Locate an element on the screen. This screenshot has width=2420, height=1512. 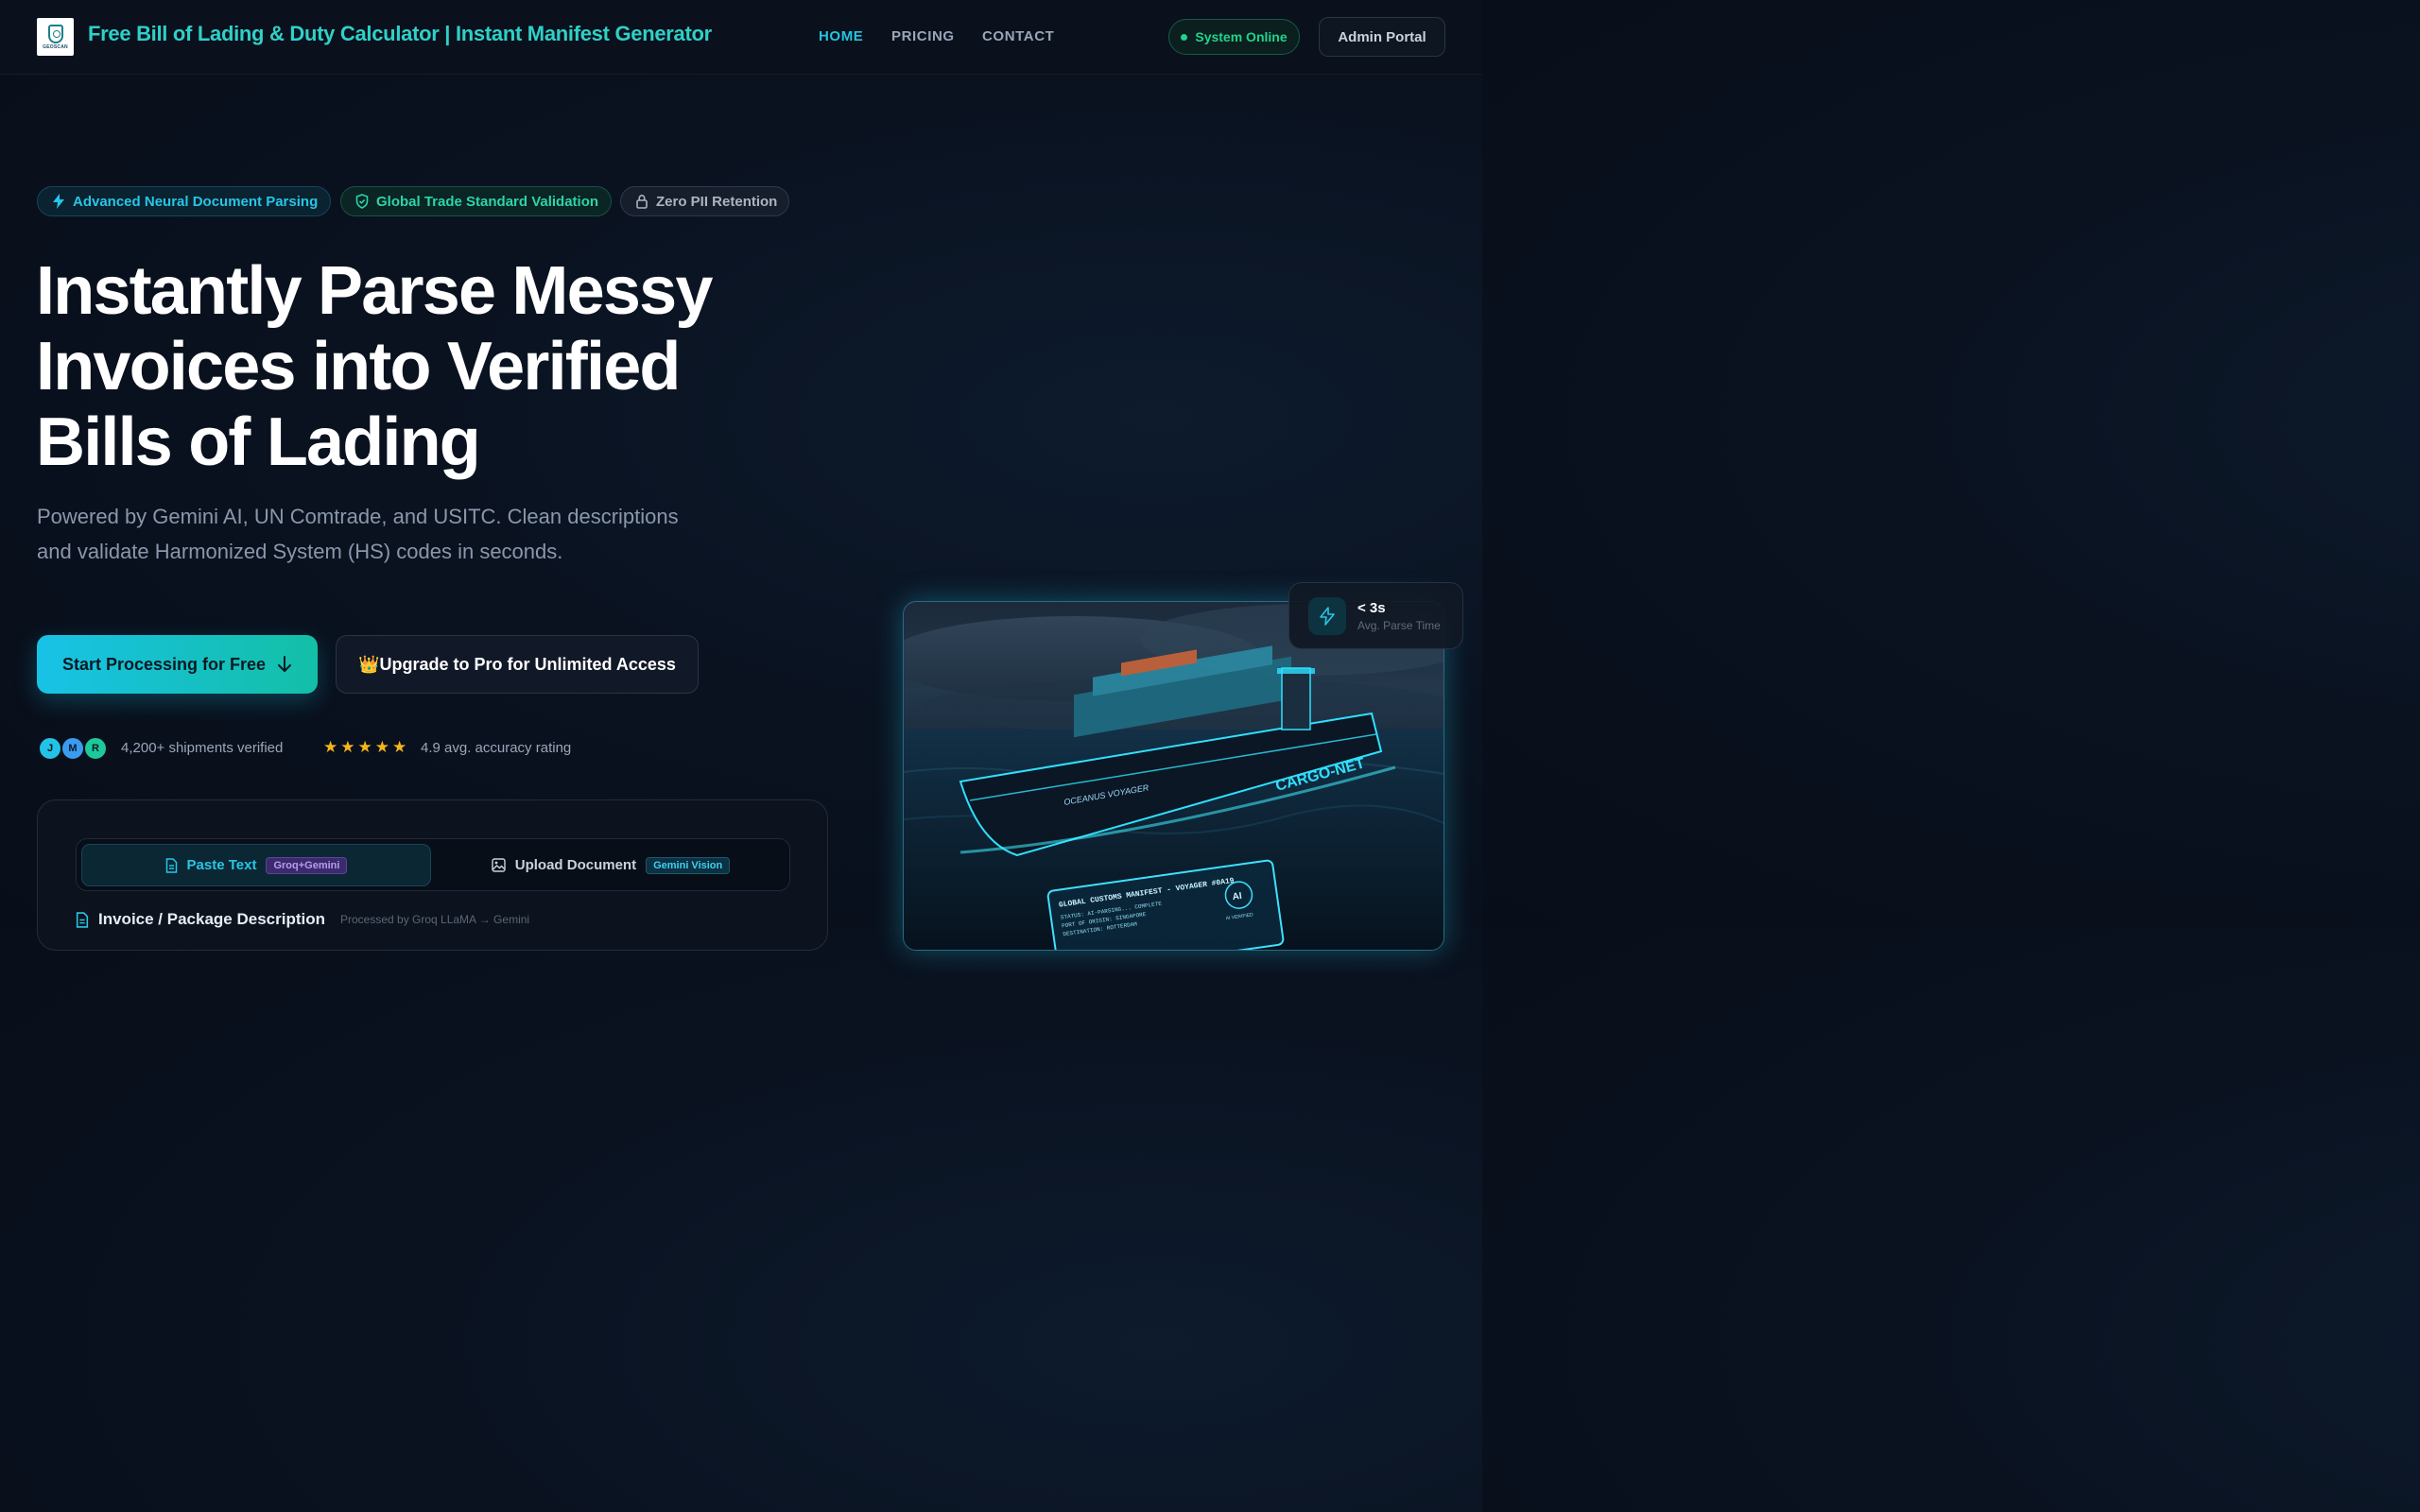
user-avatars: J M R is located at coordinates (73, 749).